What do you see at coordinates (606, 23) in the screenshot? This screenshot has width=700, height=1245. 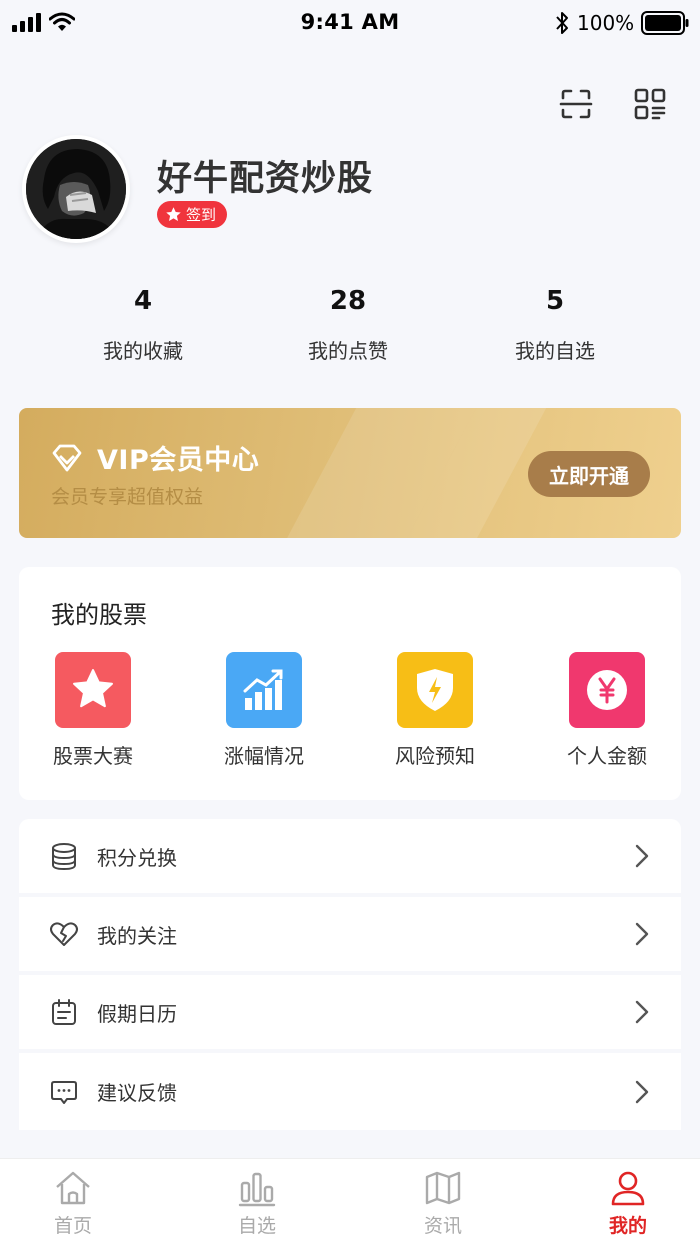 I see `battery-percent: 100%` at bounding box center [606, 23].